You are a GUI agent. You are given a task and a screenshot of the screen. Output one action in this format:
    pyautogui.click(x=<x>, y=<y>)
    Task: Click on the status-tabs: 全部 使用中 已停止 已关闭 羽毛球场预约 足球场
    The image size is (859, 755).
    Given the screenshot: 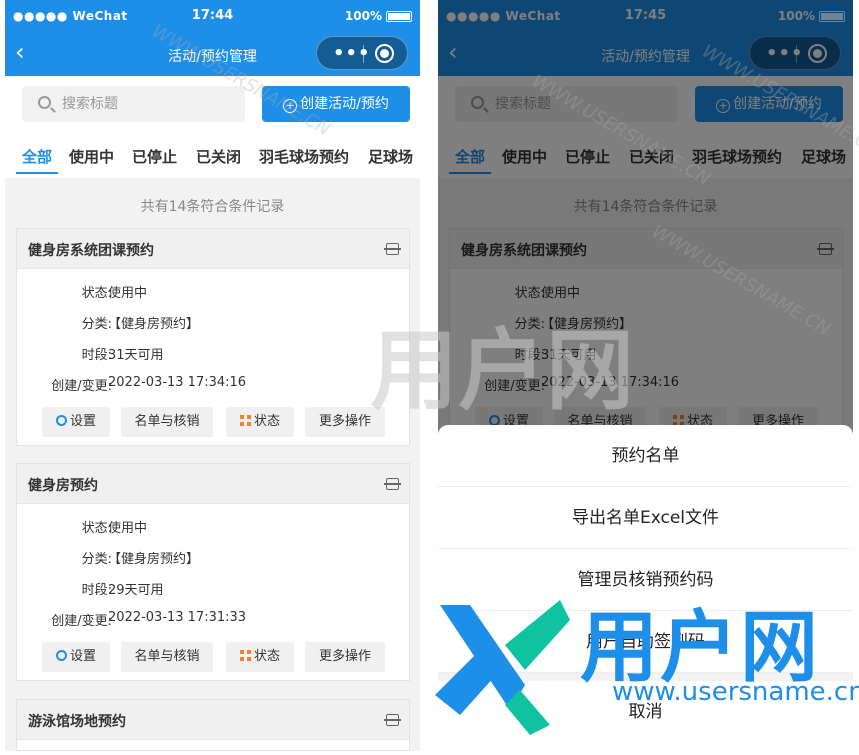 What is the action you would take?
    pyautogui.click(x=212, y=160)
    